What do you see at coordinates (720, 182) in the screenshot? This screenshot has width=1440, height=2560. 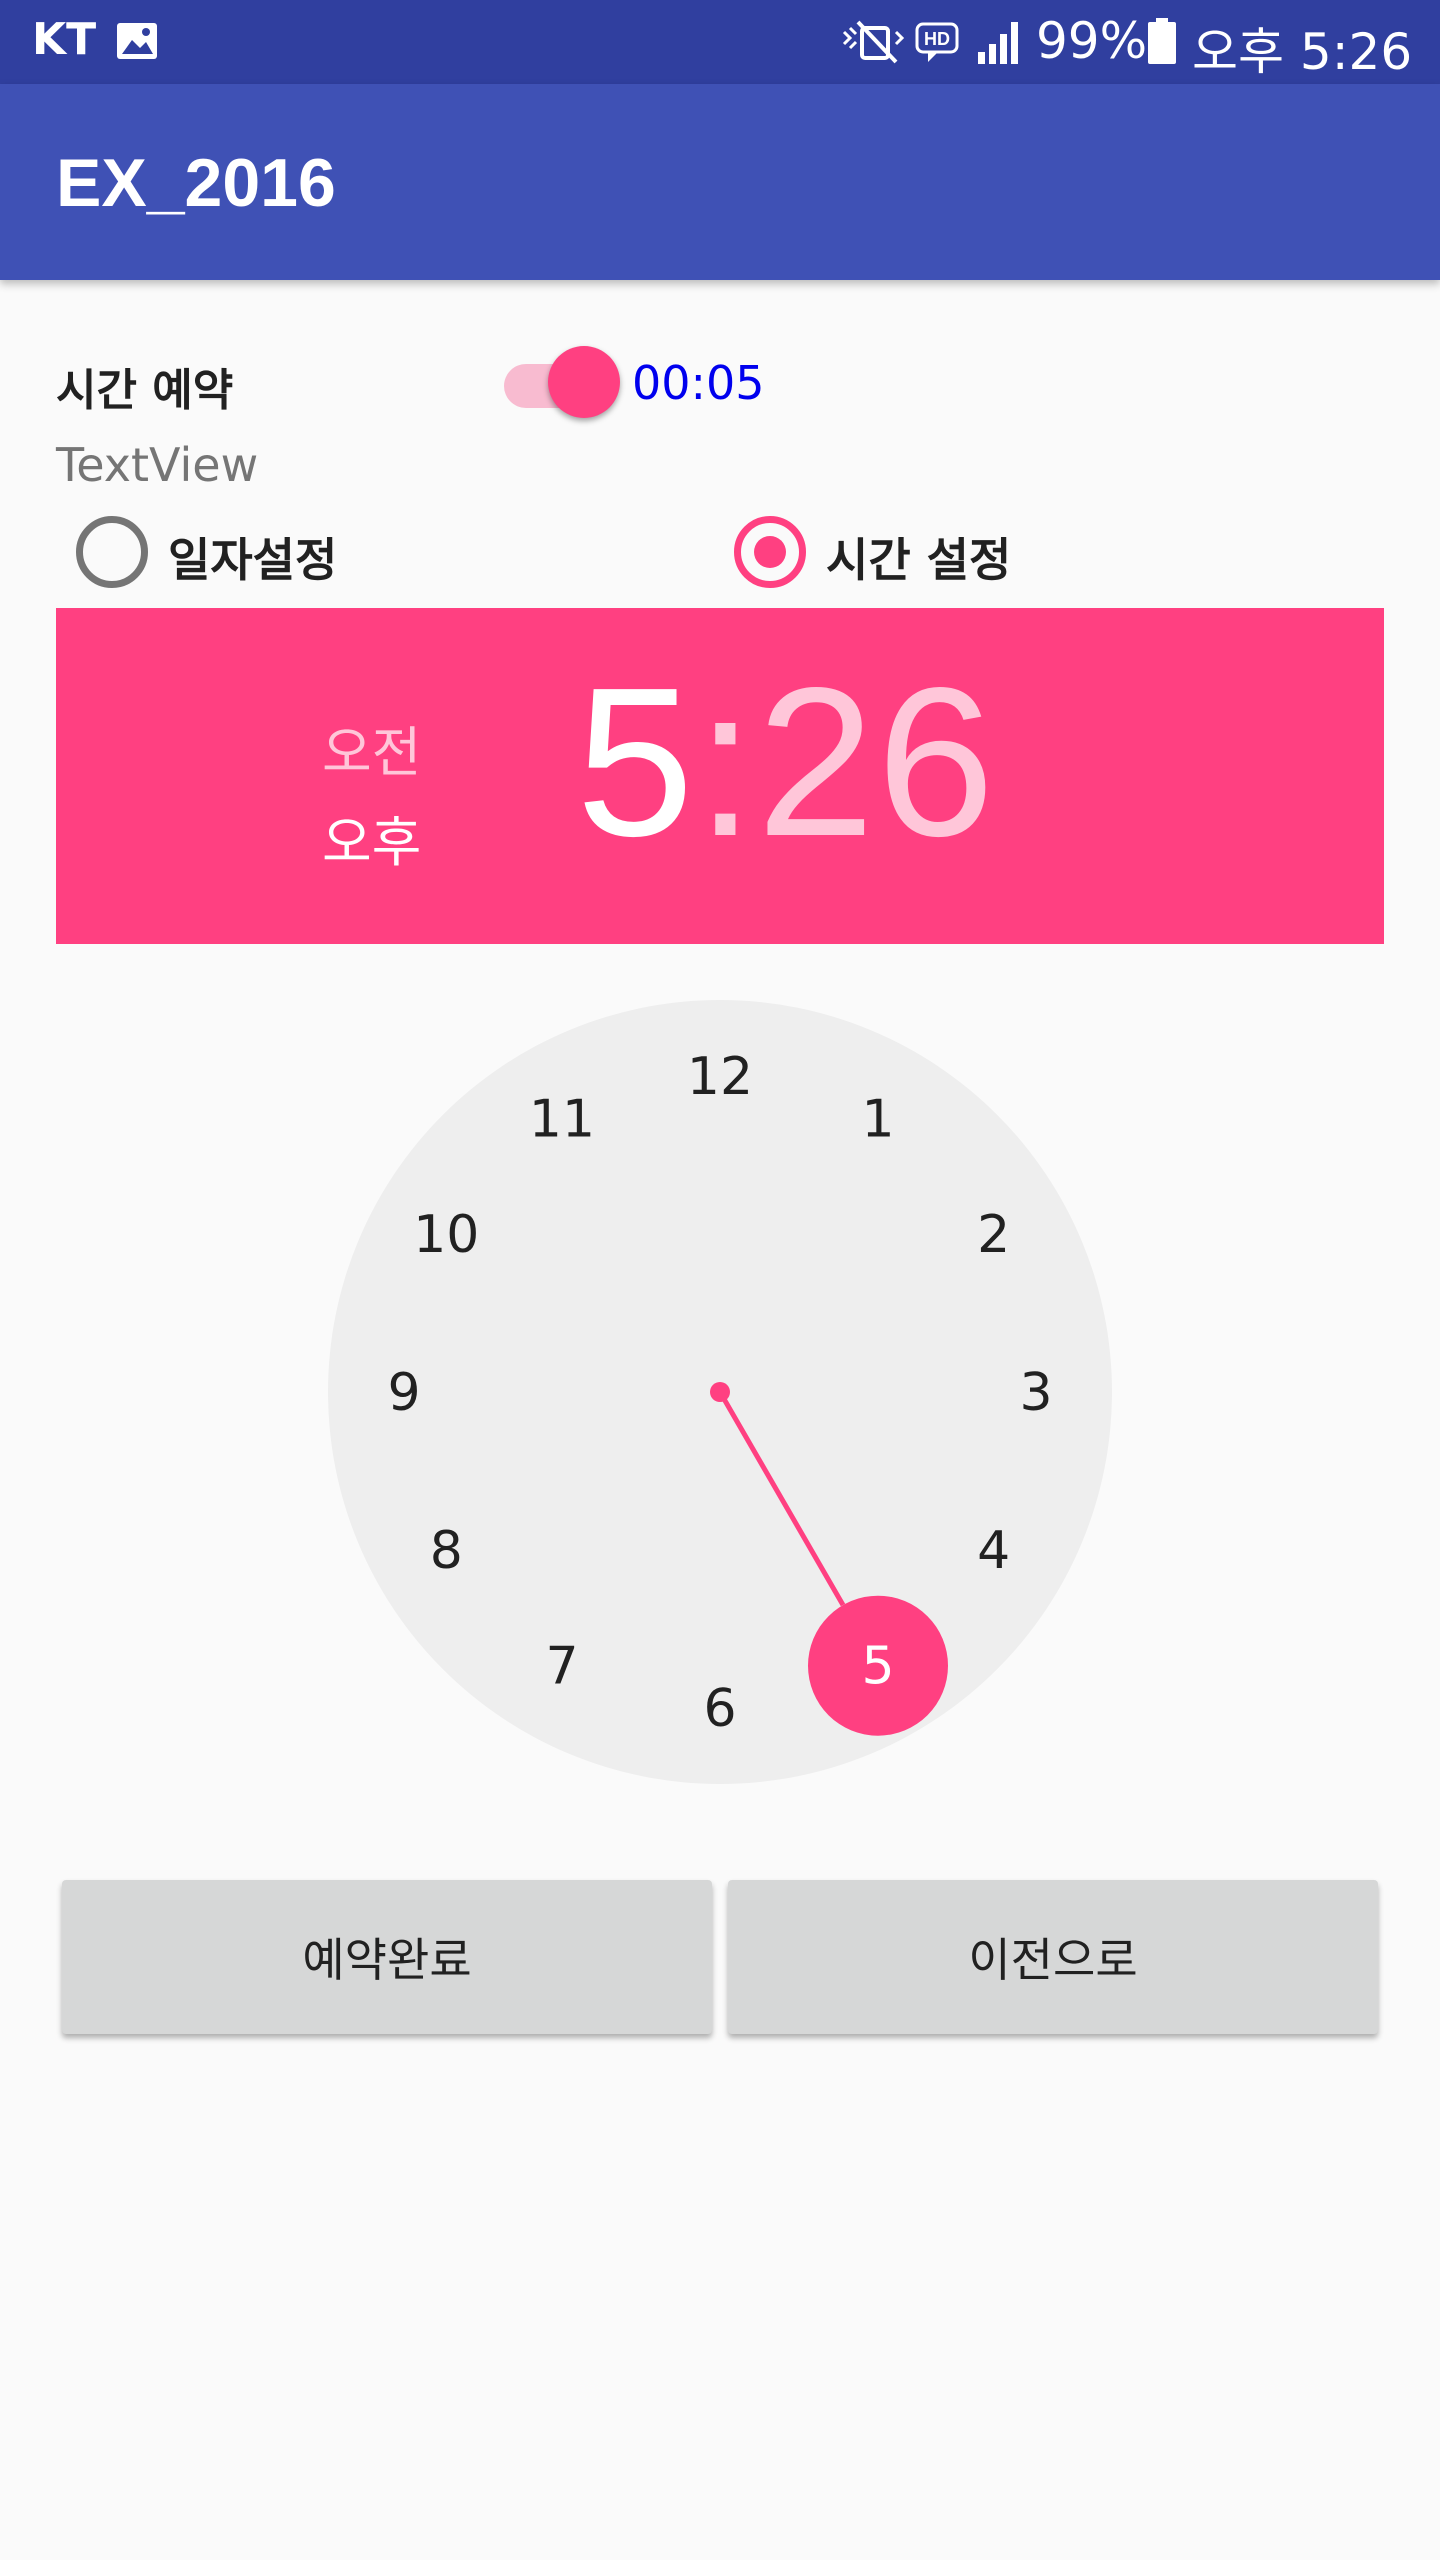 I see `app-bar: EX_2016` at bounding box center [720, 182].